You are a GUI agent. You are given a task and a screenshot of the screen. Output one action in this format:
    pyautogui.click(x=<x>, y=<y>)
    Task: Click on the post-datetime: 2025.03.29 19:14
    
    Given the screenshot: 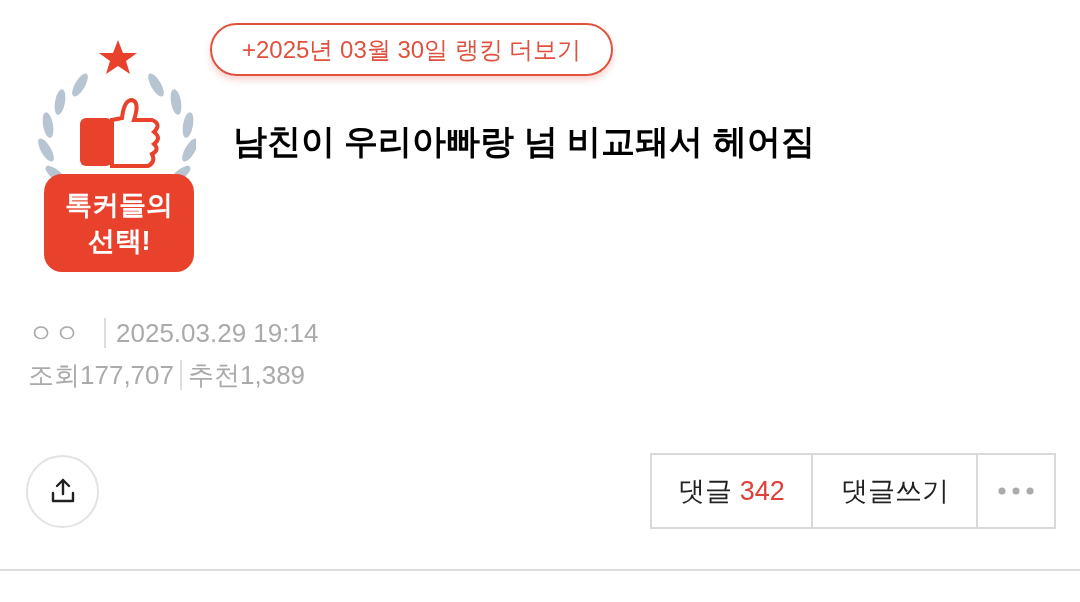 What is the action you would take?
    pyautogui.click(x=217, y=333)
    